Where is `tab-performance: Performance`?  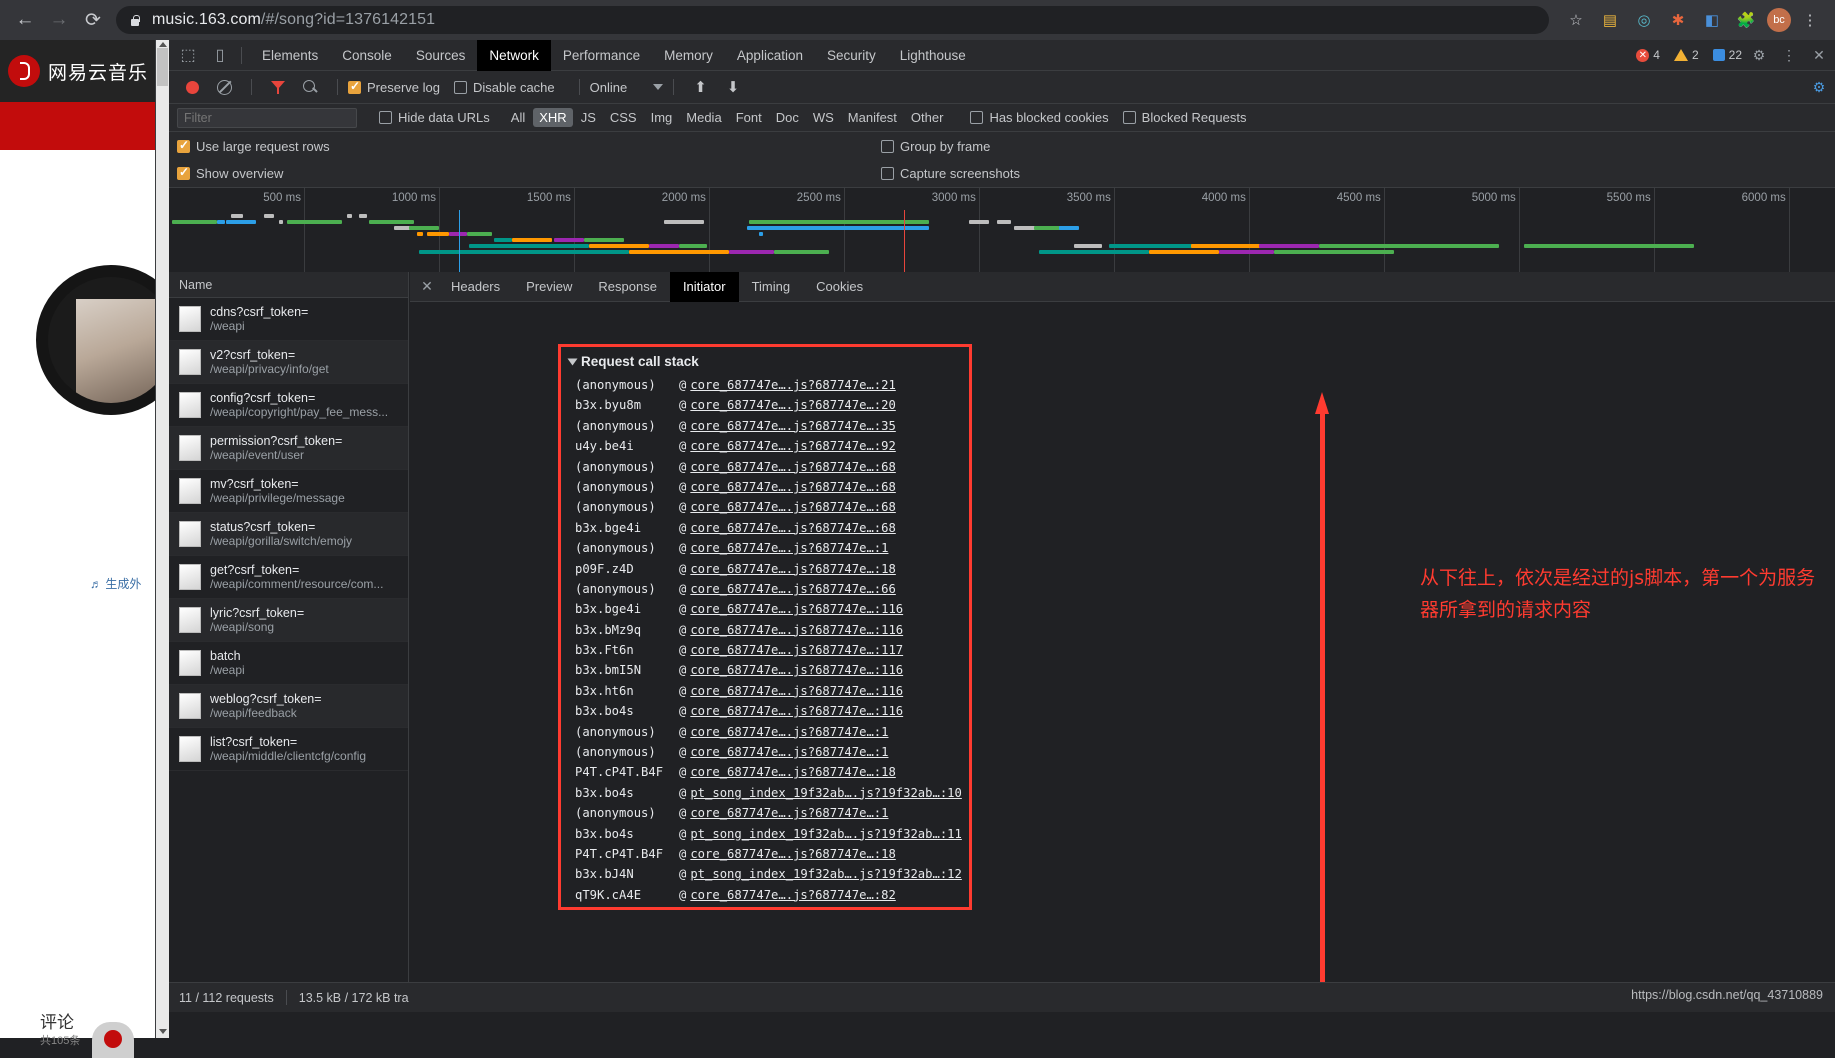
tab-performance: Performance is located at coordinates (601, 55).